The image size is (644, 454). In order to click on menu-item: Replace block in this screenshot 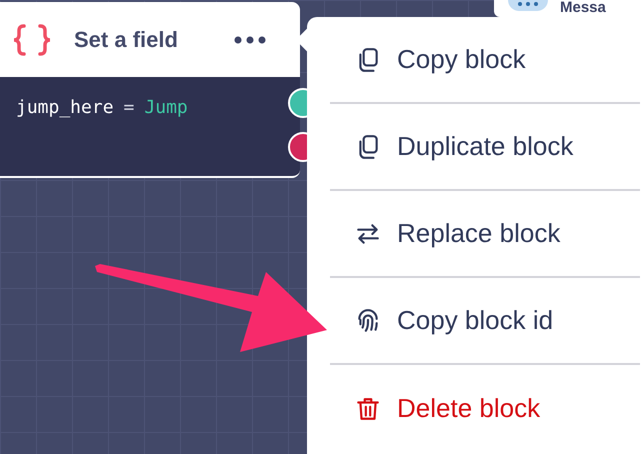, I will do `click(485, 234)`.